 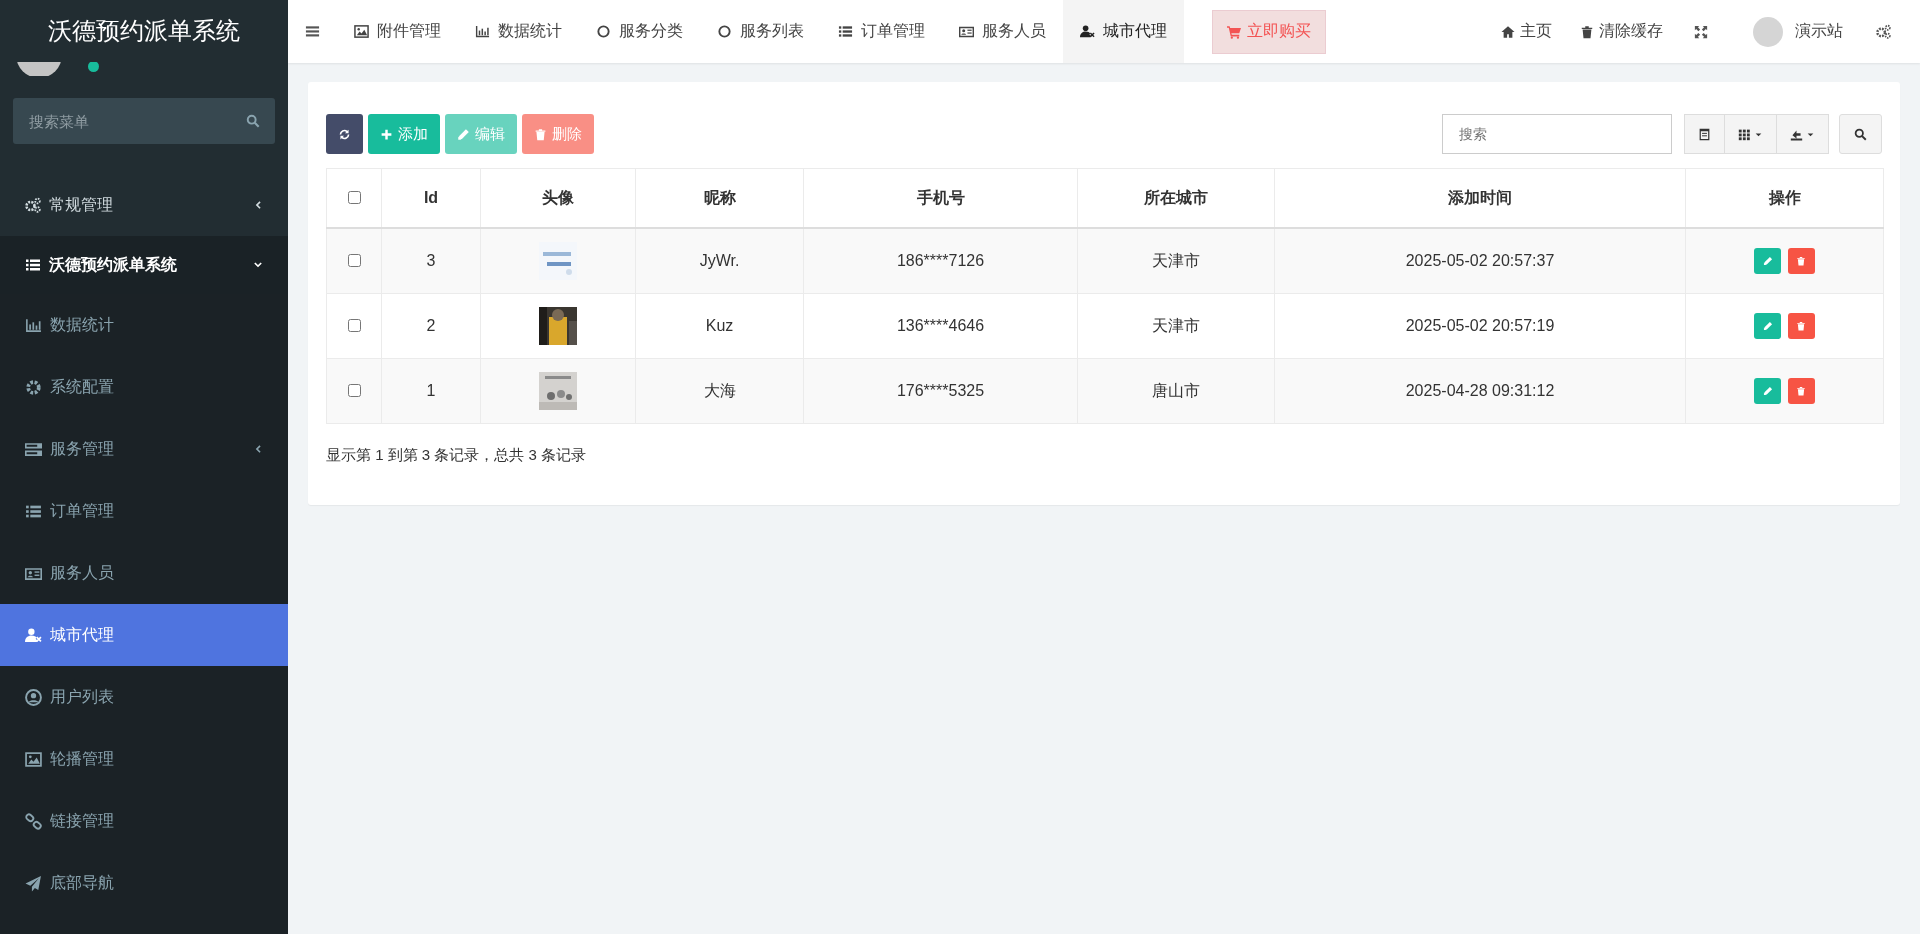 What do you see at coordinates (1621, 31) in the screenshot?
I see `header-link: 清除缓存` at bounding box center [1621, 31].